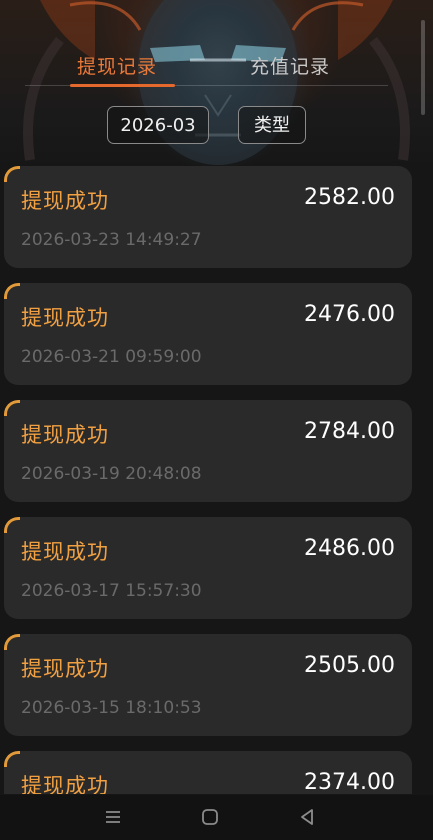 Image resolution: width=433 pixels, height=840 pixels. What do you see at coordinates (349, 197) in the screenshot?
I see `record-amount: 2582.00` at bounding box center [349, 197].